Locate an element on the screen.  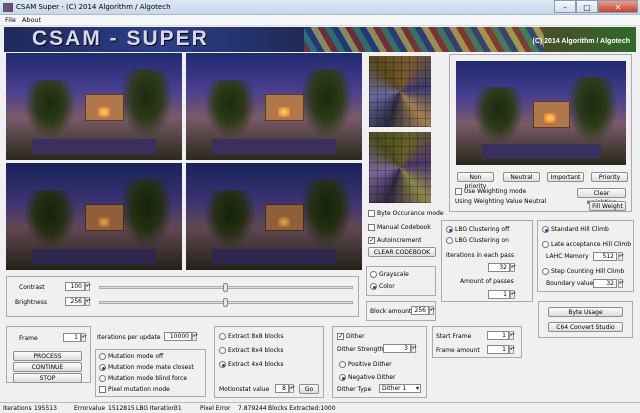
motionstat-spinner: ▲▼ is located at coordinates (292, 388).